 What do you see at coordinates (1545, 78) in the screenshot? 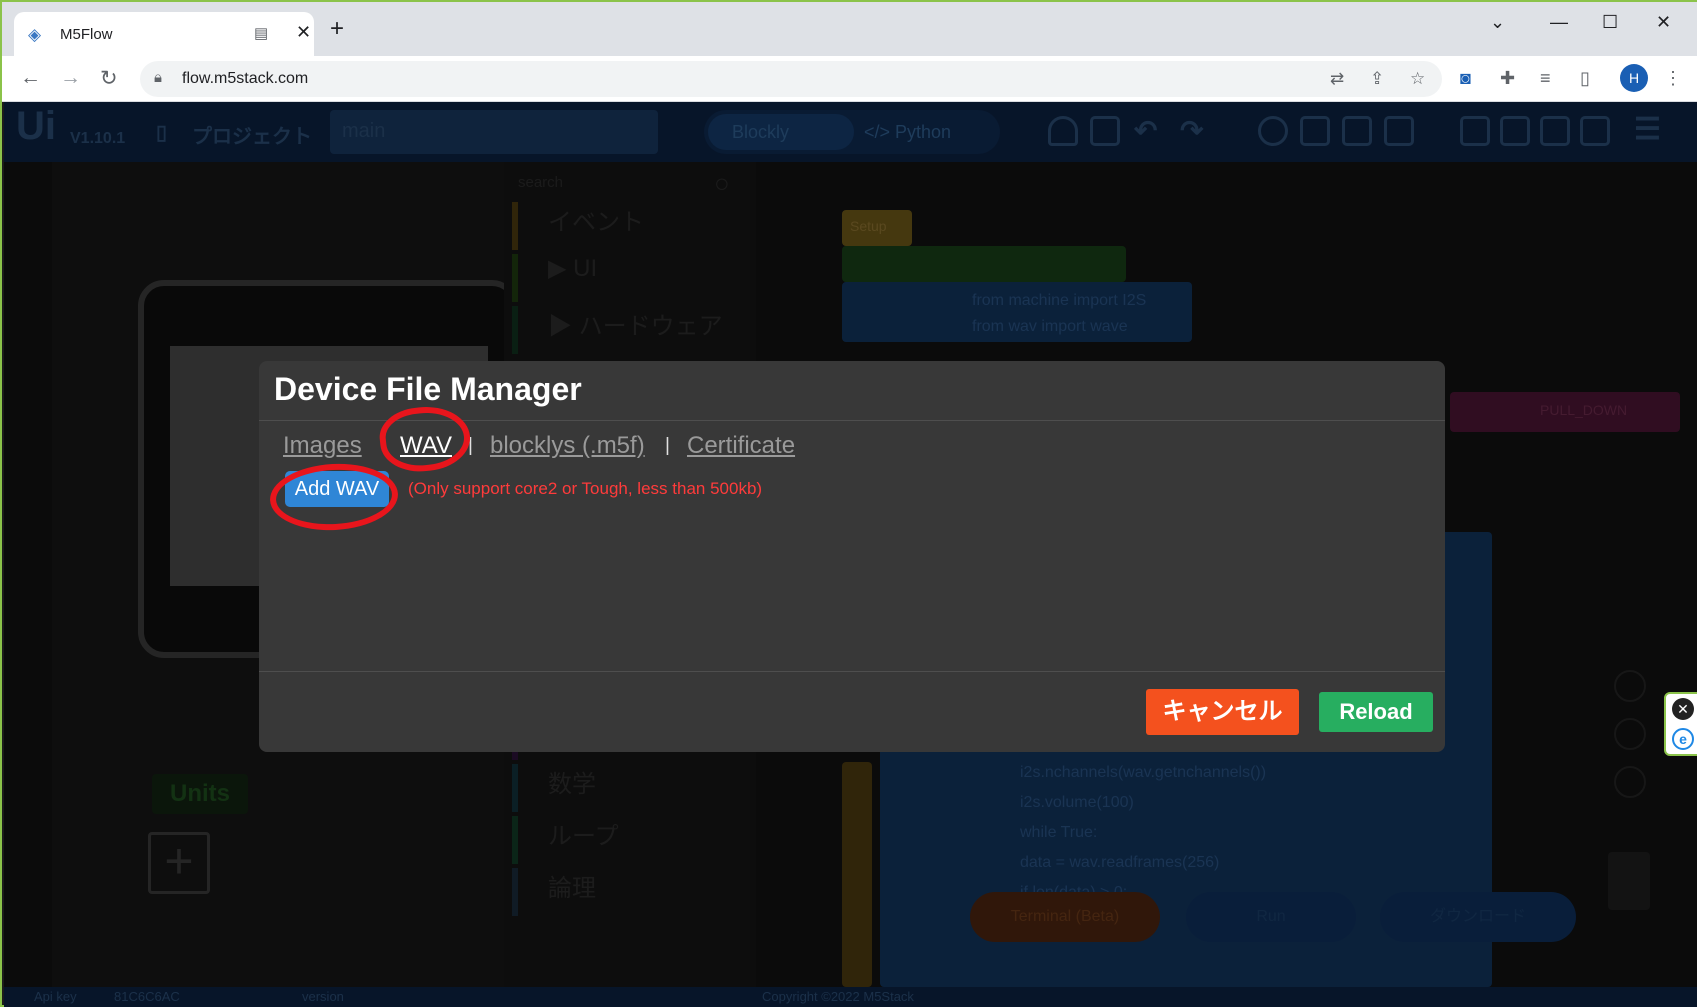
I see `media-control-icon: ≡` at bounding box center [1545, 78].